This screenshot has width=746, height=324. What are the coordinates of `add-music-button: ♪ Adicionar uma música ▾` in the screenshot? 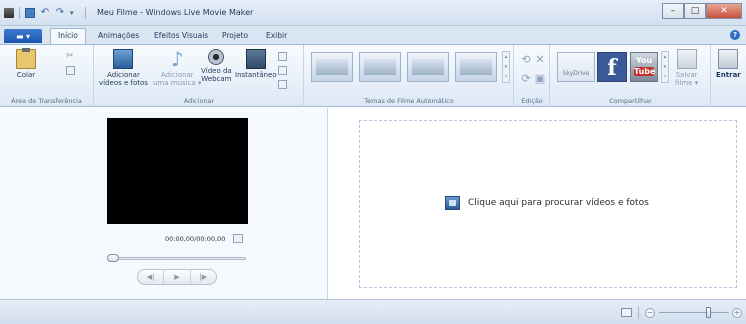 It's located at (177, 68).